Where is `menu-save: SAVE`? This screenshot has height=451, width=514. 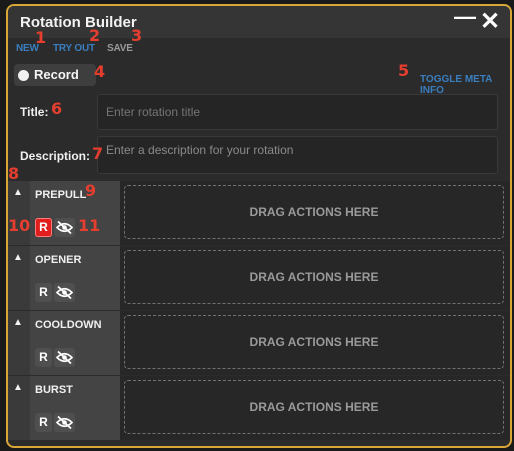
menu-save: SAVE is located at coordinates (120, 48).